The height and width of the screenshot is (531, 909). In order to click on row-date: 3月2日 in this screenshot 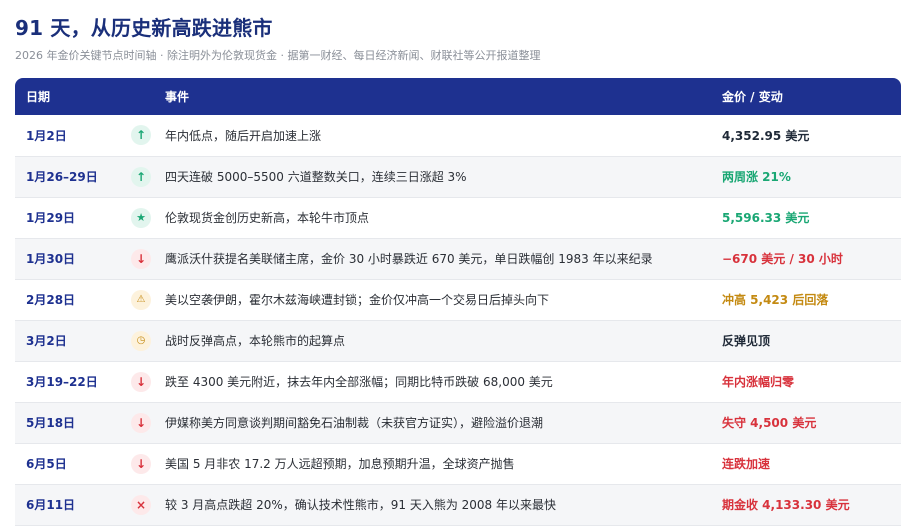, I will do `click(69, 341)`.